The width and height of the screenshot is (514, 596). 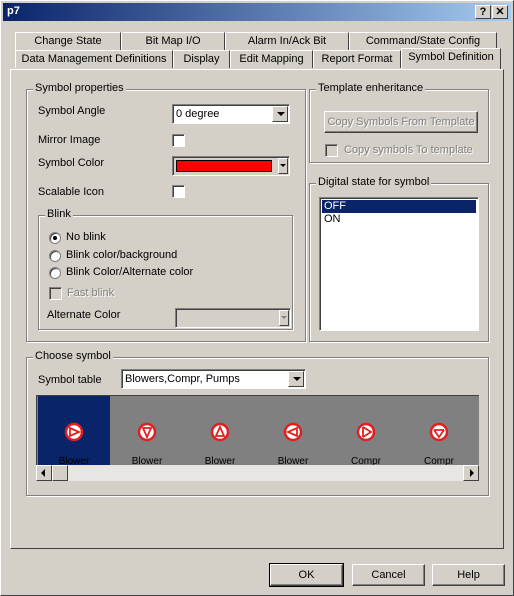 What do you see at coordinates (306, 575) in the screenshot?
I see `ok-button: OK` at bounding box center [306, 575].